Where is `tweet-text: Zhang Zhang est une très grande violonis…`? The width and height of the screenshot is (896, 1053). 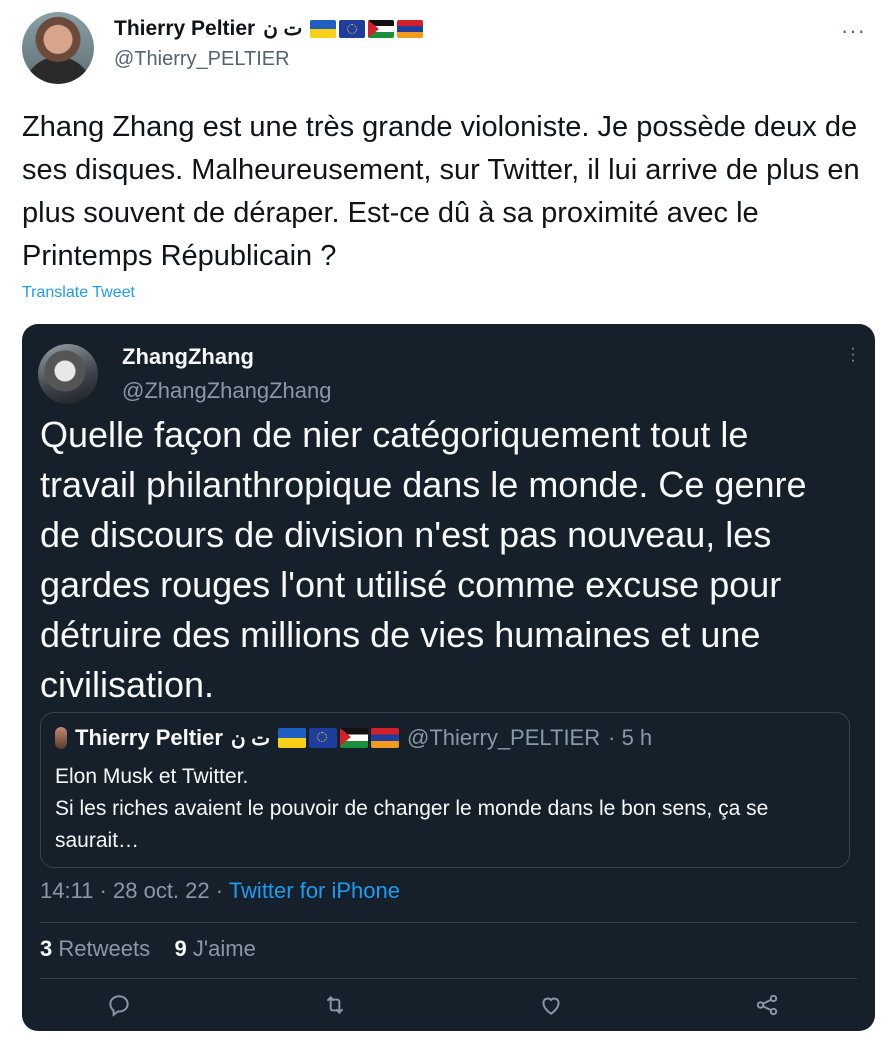 tweet-text: Zhang Zhang est une très grande violonis… is located at coordinates (441, 191).